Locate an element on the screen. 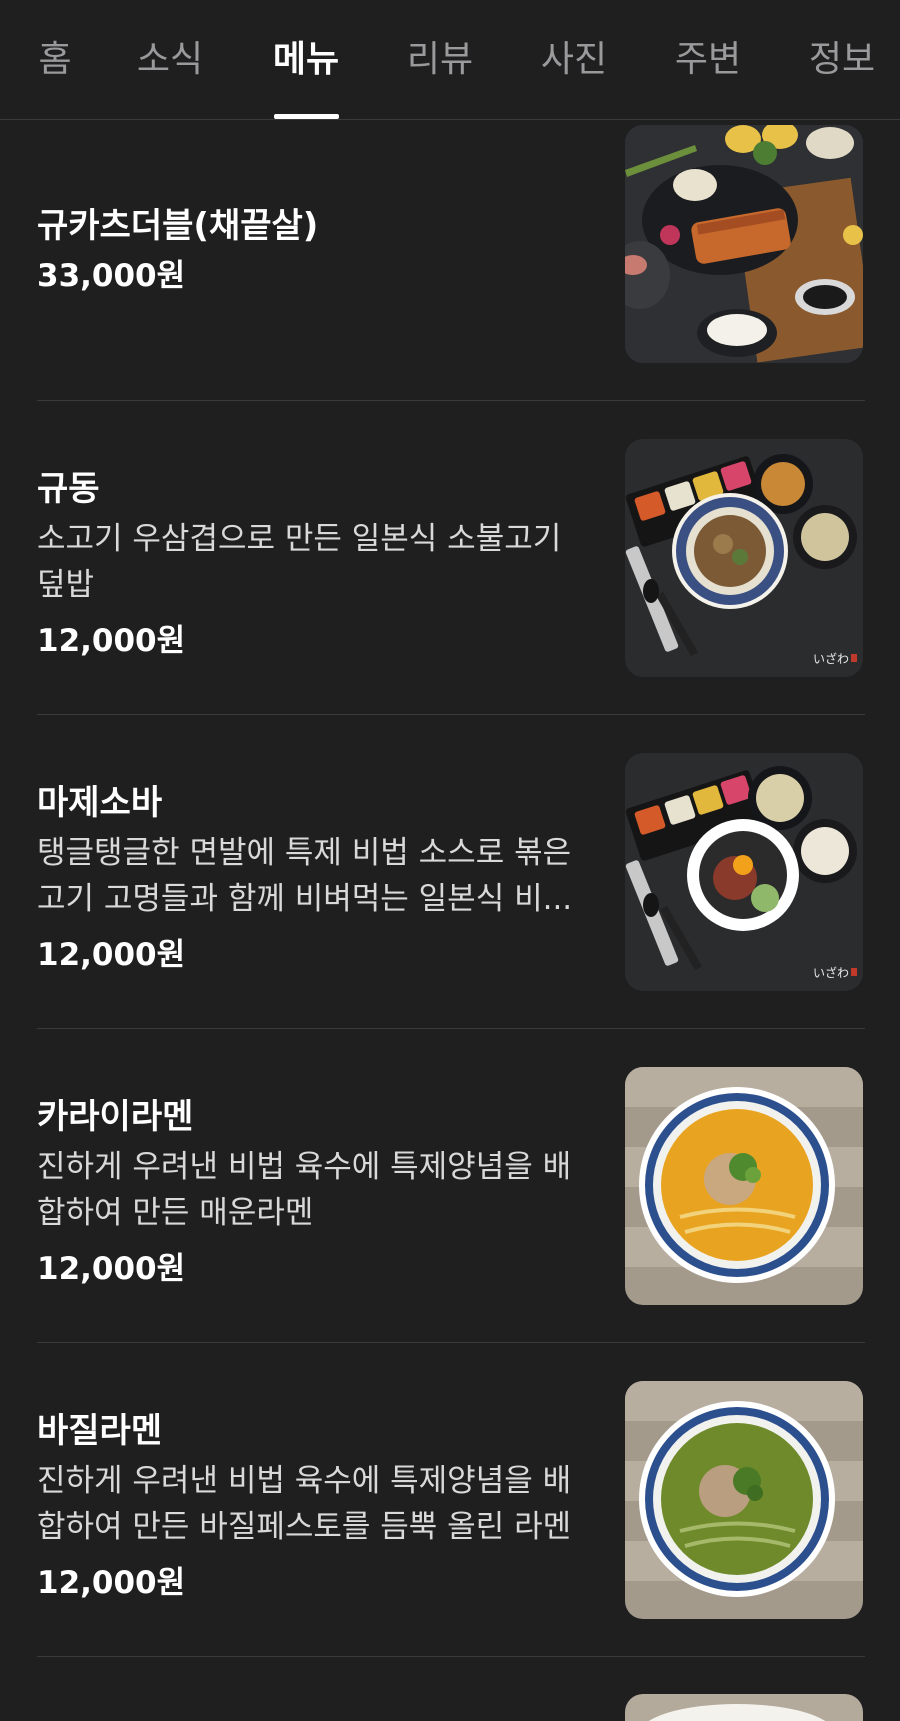 The image size is (900, 1721). menu-item-name: 바질라멘 is located at coordinates (100, 1431).